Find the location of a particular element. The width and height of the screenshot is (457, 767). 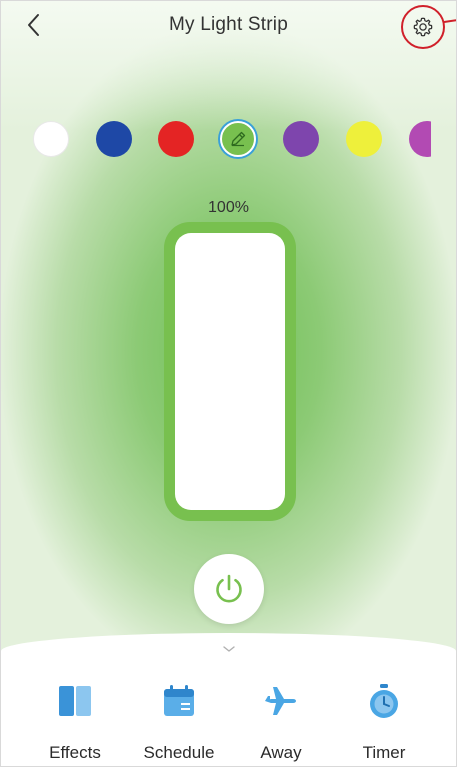

color-swatch-yellow is located at coordinates (364, 139).